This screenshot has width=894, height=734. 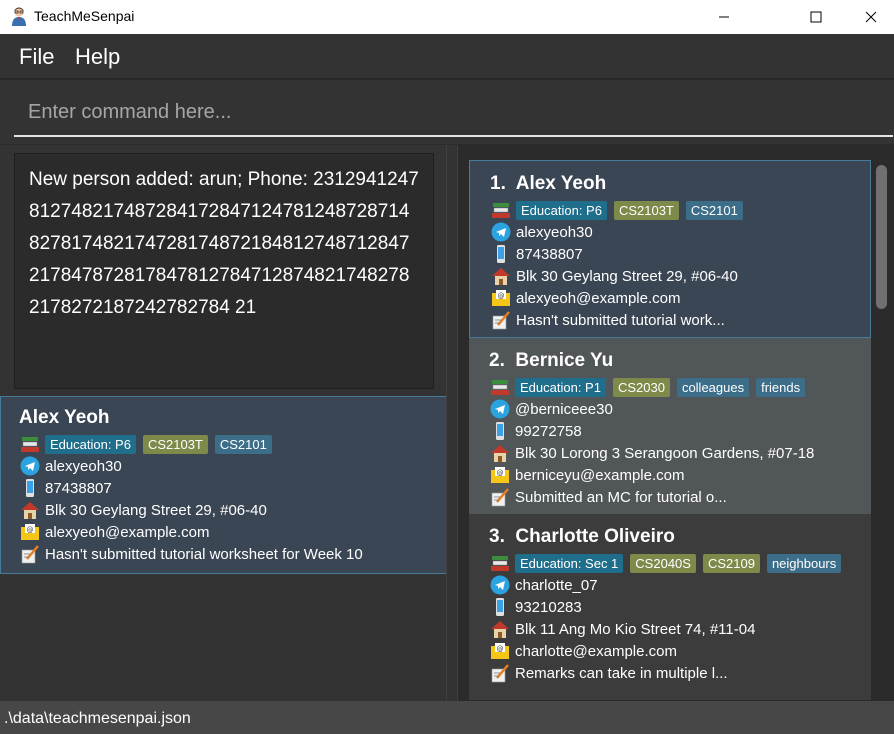 I want to click on person-tags-row: Education: P1 CS2030 colleagues friends, so click(x=670, y=387).